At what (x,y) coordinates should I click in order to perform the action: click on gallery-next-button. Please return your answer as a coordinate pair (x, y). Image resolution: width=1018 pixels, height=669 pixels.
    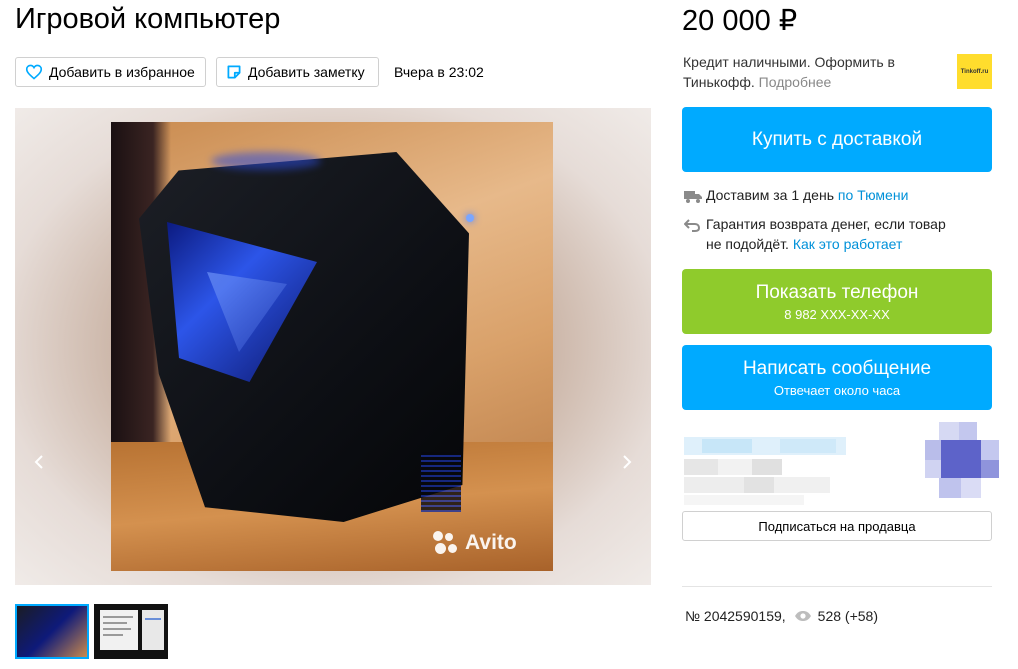
    Looking at the image, I should click on (627, 462).